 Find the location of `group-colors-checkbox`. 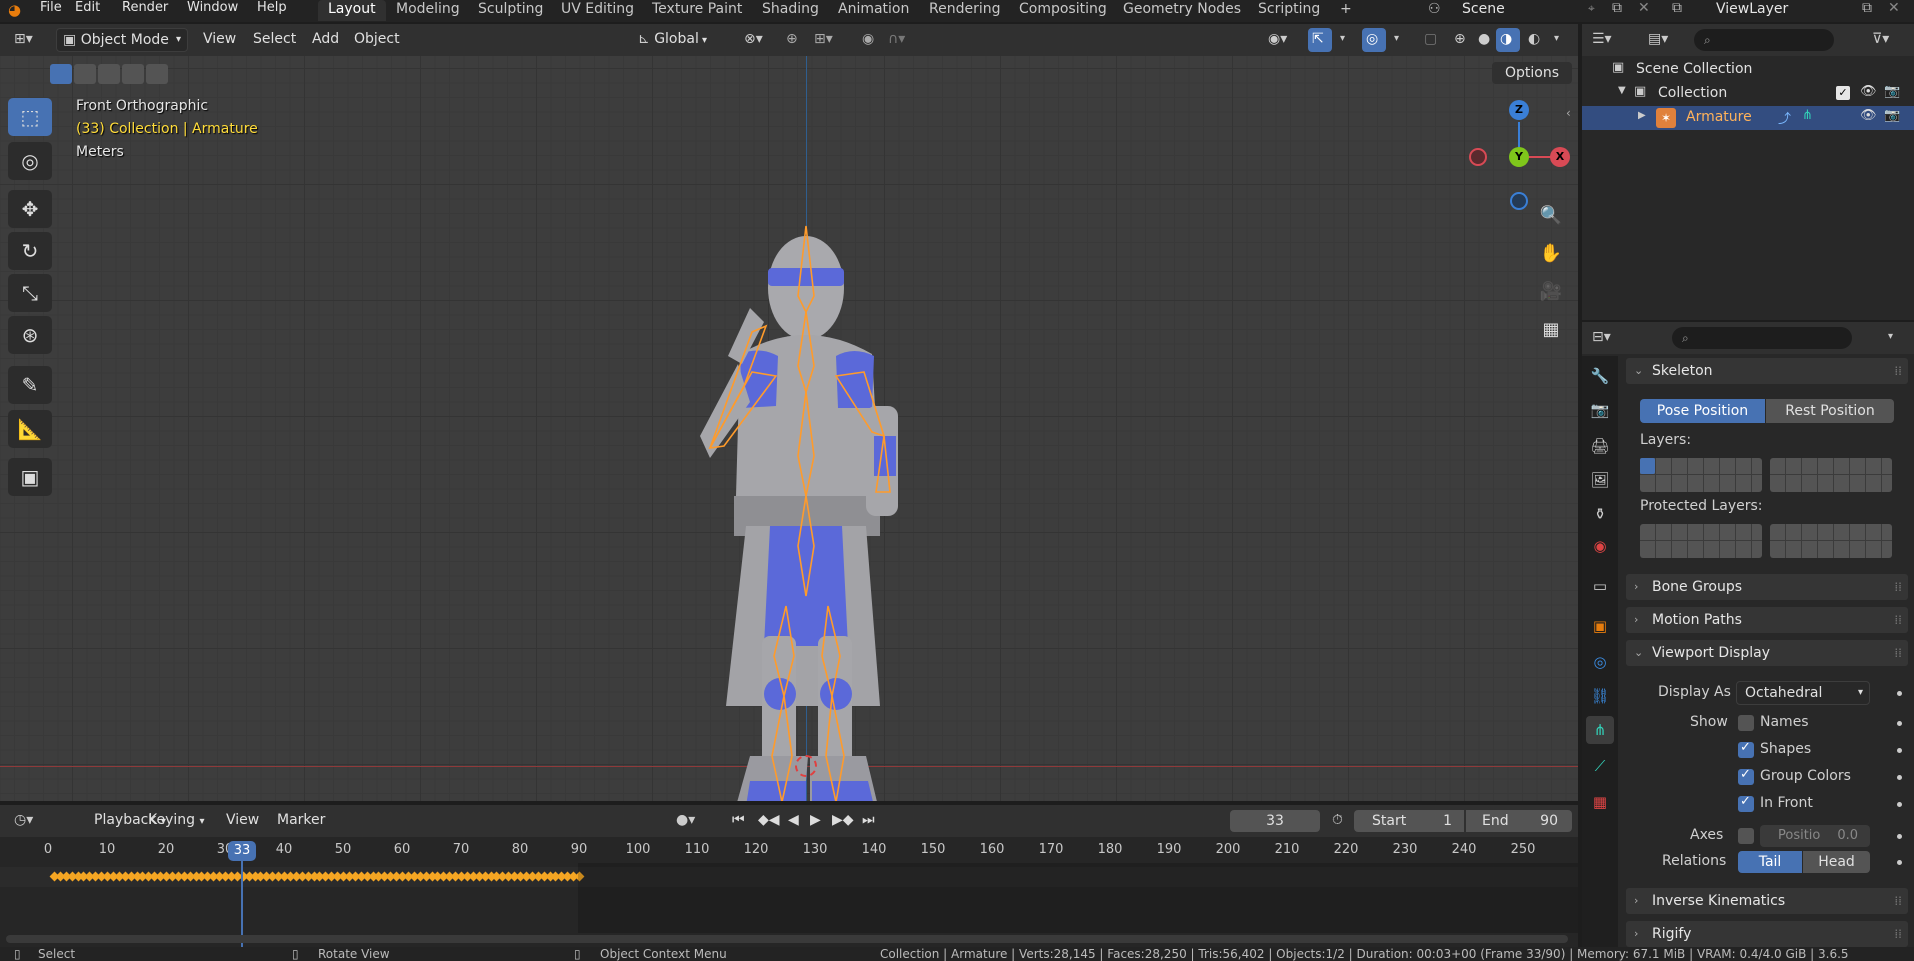

group-colors-checkbox is located at coordinates (1746, 776).